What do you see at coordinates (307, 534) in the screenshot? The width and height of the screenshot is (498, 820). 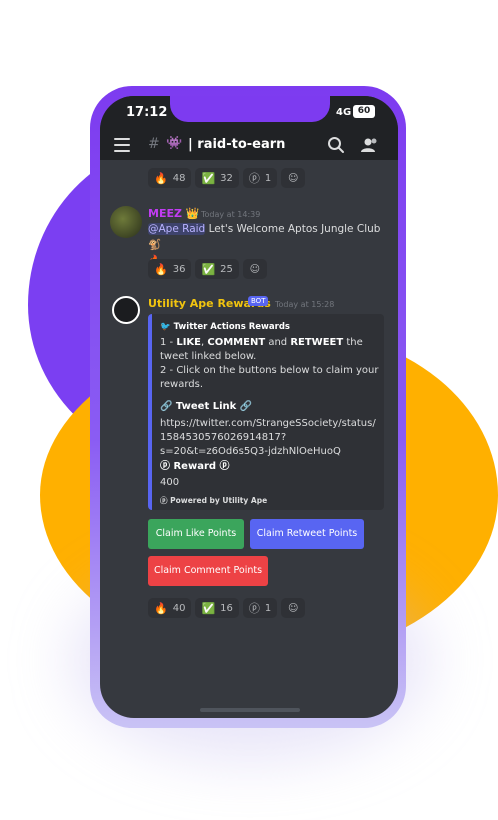 I see `claim-retweet-button: Claim Retweet Points` at bounding box center [307, 534].